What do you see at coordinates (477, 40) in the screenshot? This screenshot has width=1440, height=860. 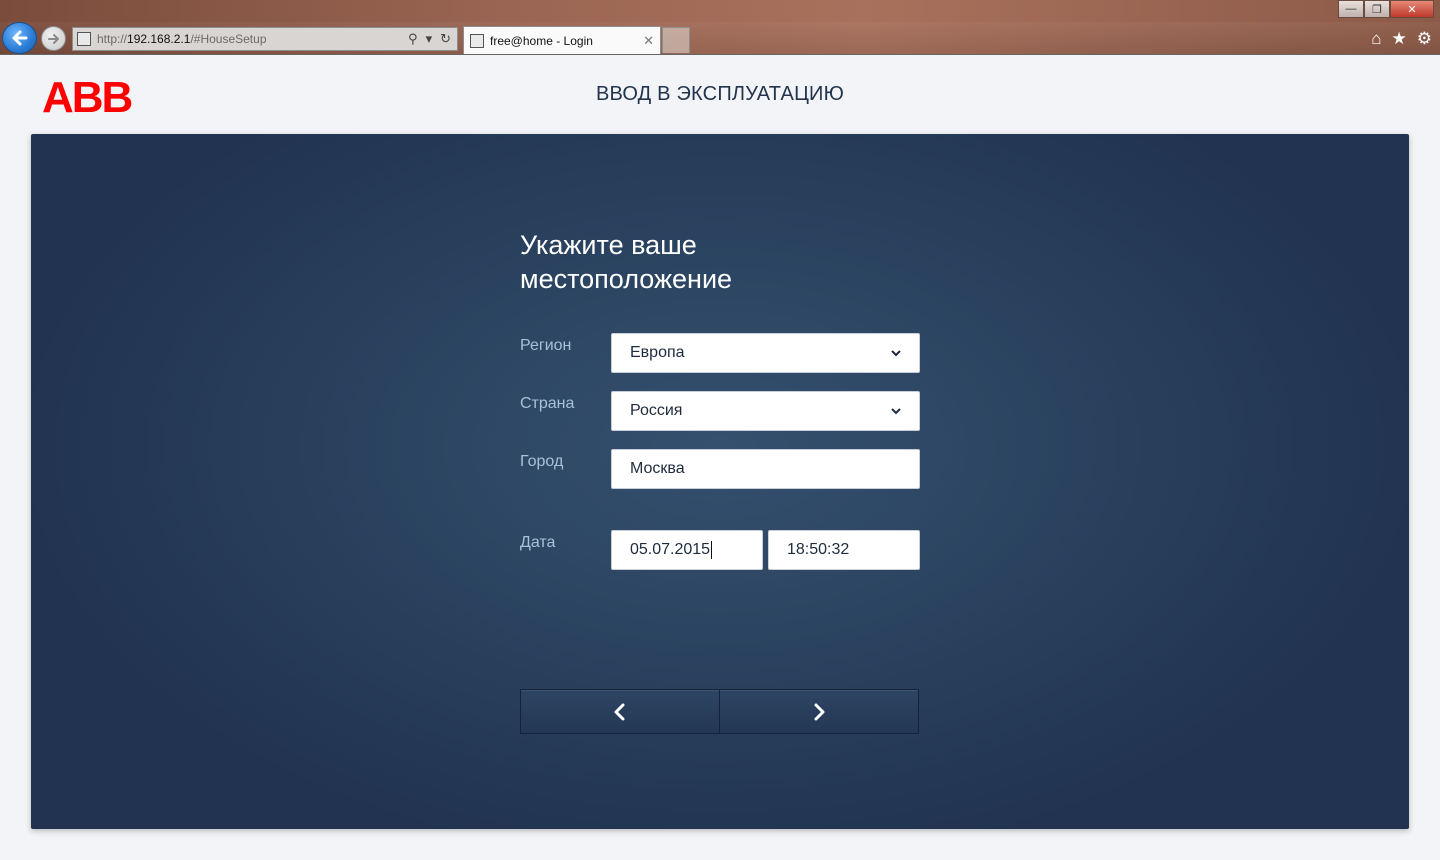 I see `tab-site-icon` at bounding box center [477, 40].